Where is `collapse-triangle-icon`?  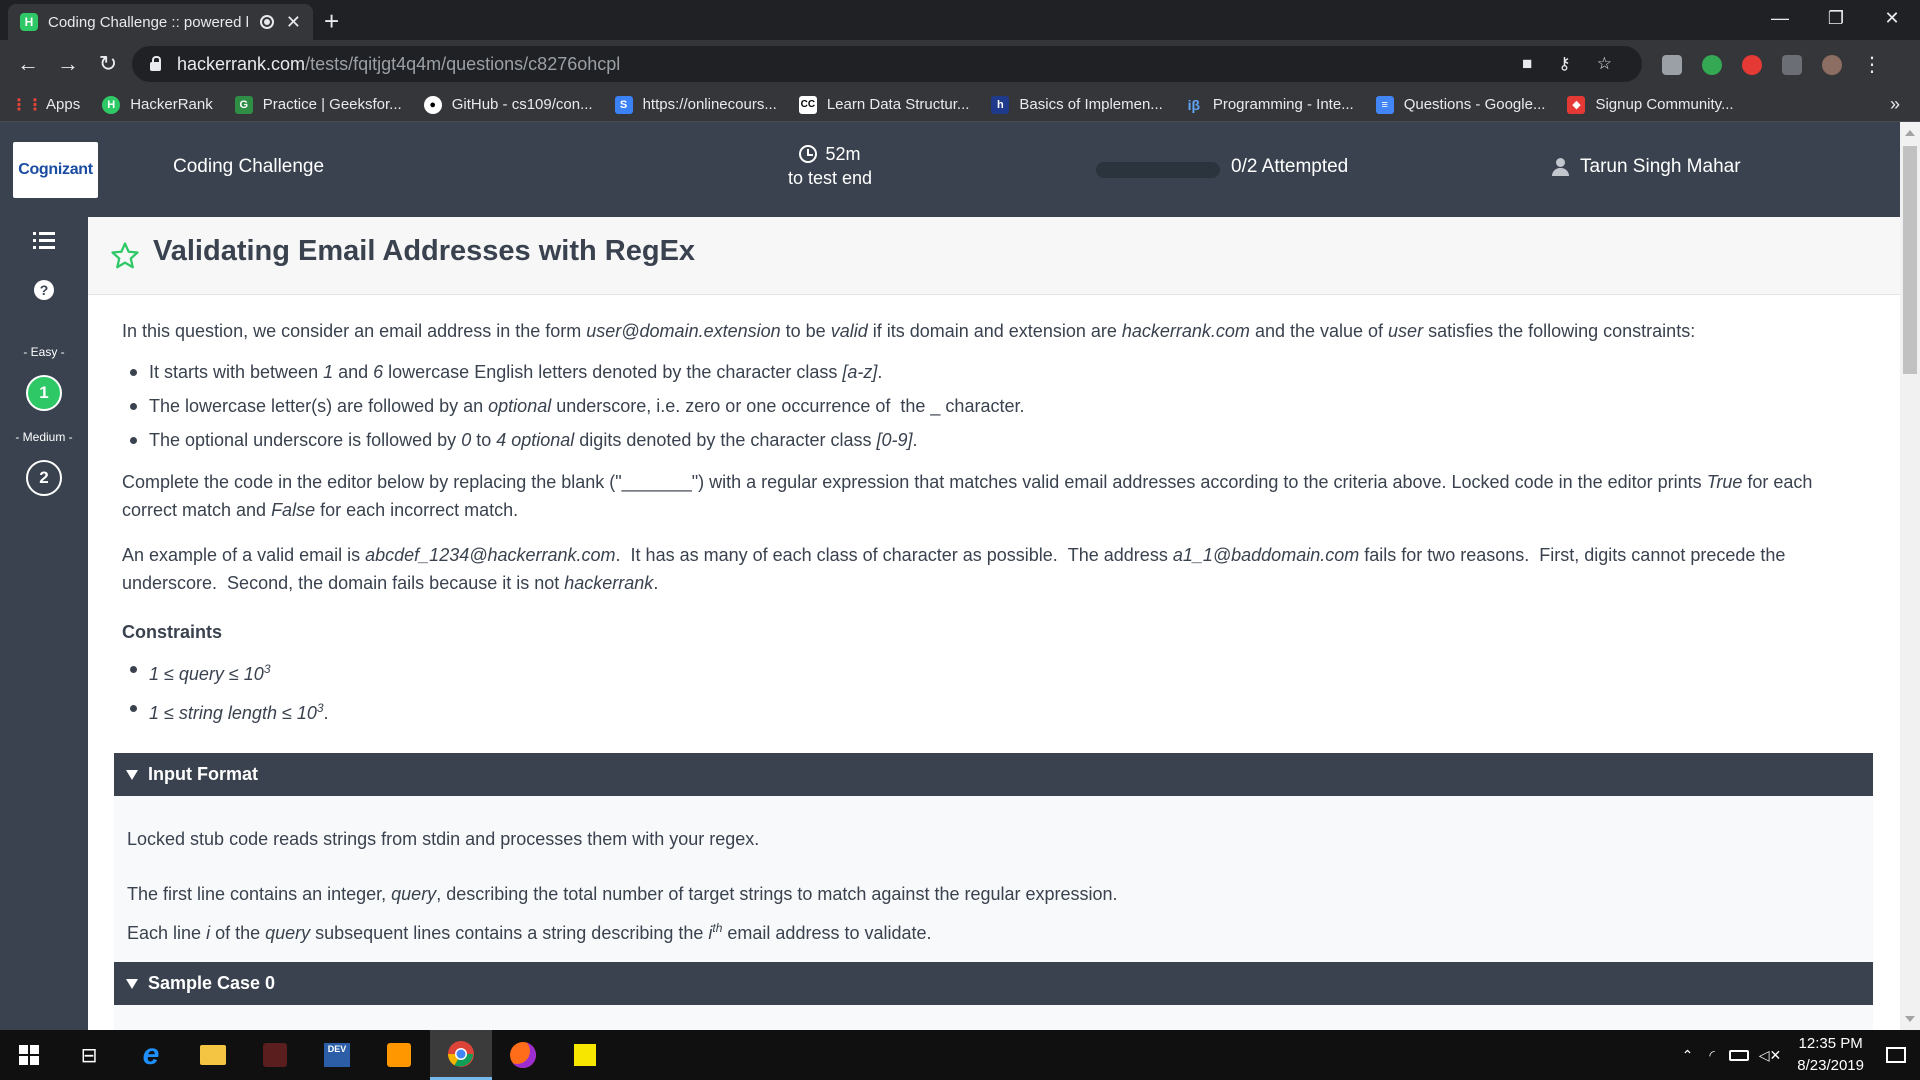 collapse-triangle-icon is located at coordinates (132, 983).